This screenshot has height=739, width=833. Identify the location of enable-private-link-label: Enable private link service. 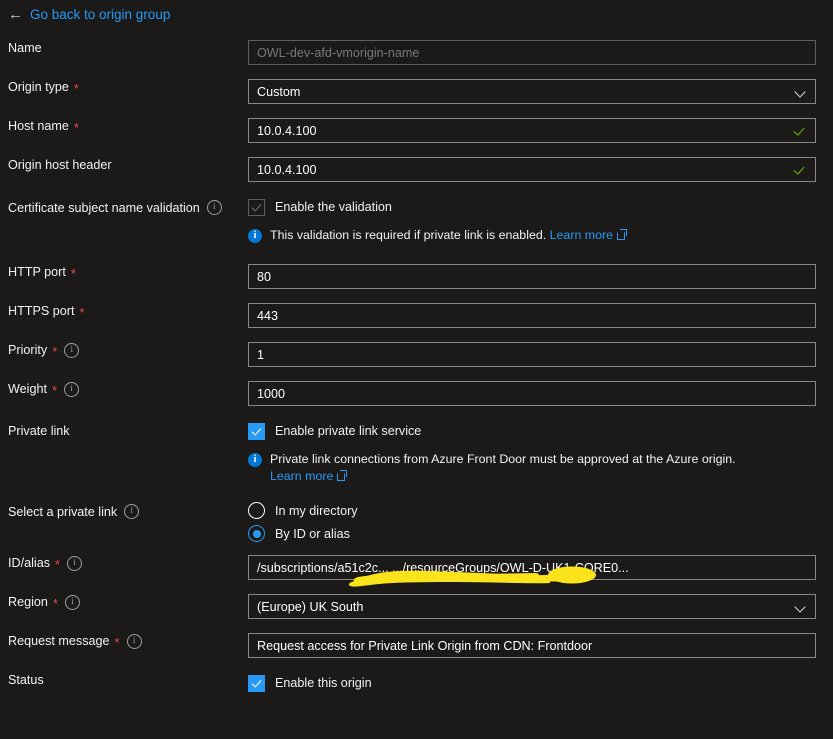
(348, 431).